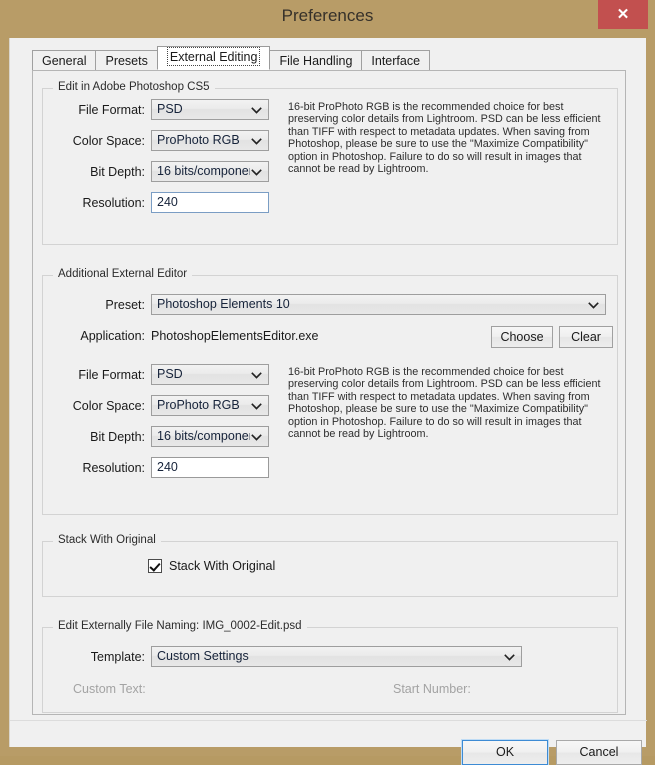 The image size is (655, 765). I want to click on footer-divider, so click(328, 720).